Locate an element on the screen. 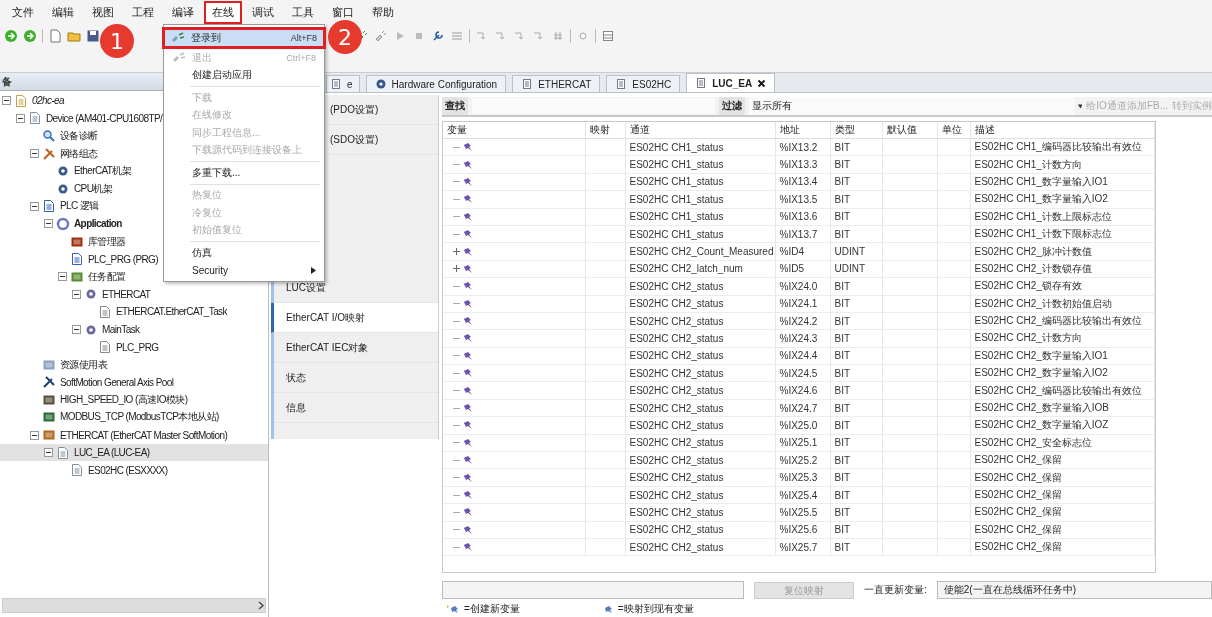 This screenshot has width=1212, height=617. tree-item: EtherCAT机架 is located at coordinates (103, 171).